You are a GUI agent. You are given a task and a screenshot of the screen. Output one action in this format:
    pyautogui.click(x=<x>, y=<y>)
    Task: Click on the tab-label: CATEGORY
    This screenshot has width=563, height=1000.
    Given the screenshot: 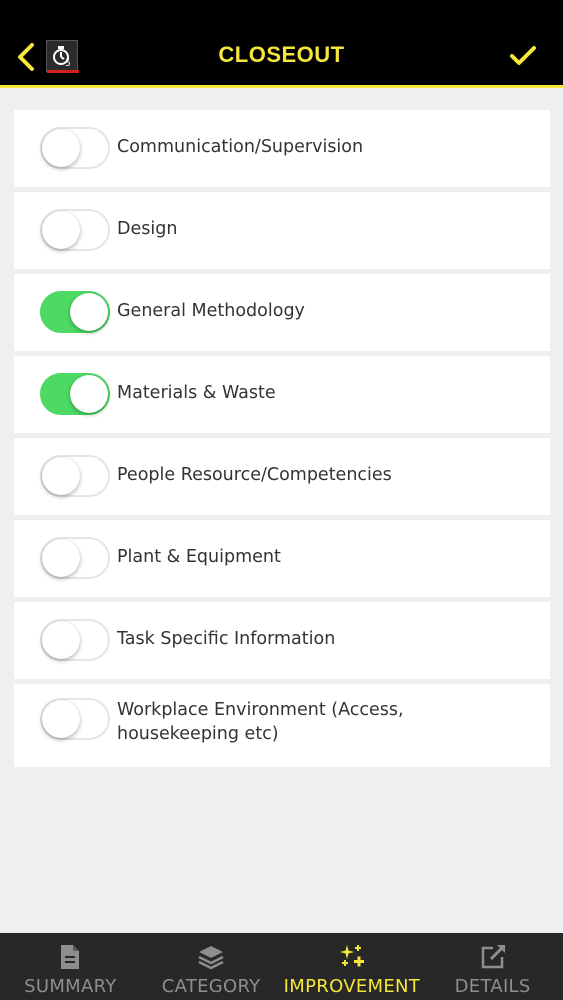 What is the action you would take?
    pyautogui.click(x=211, y=986)
    